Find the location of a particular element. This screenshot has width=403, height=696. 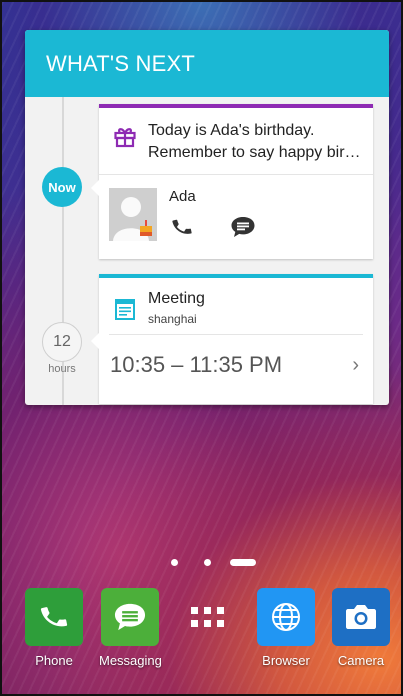

dock-browser: Browser is located at coordinates (286, 628).